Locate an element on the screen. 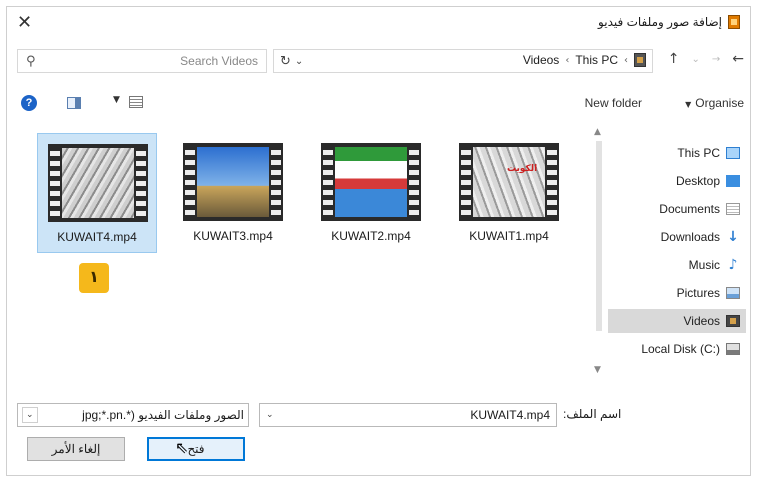 The image size is (757, 482). breadcrumb: › This PC › Videos is located at coordinates (584, 60).